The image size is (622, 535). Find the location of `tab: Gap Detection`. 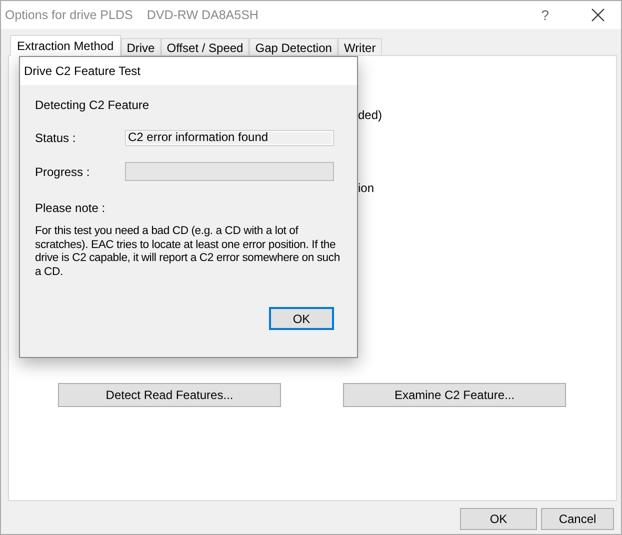

tab: Gap Detection is located at coordinates (293, 47).